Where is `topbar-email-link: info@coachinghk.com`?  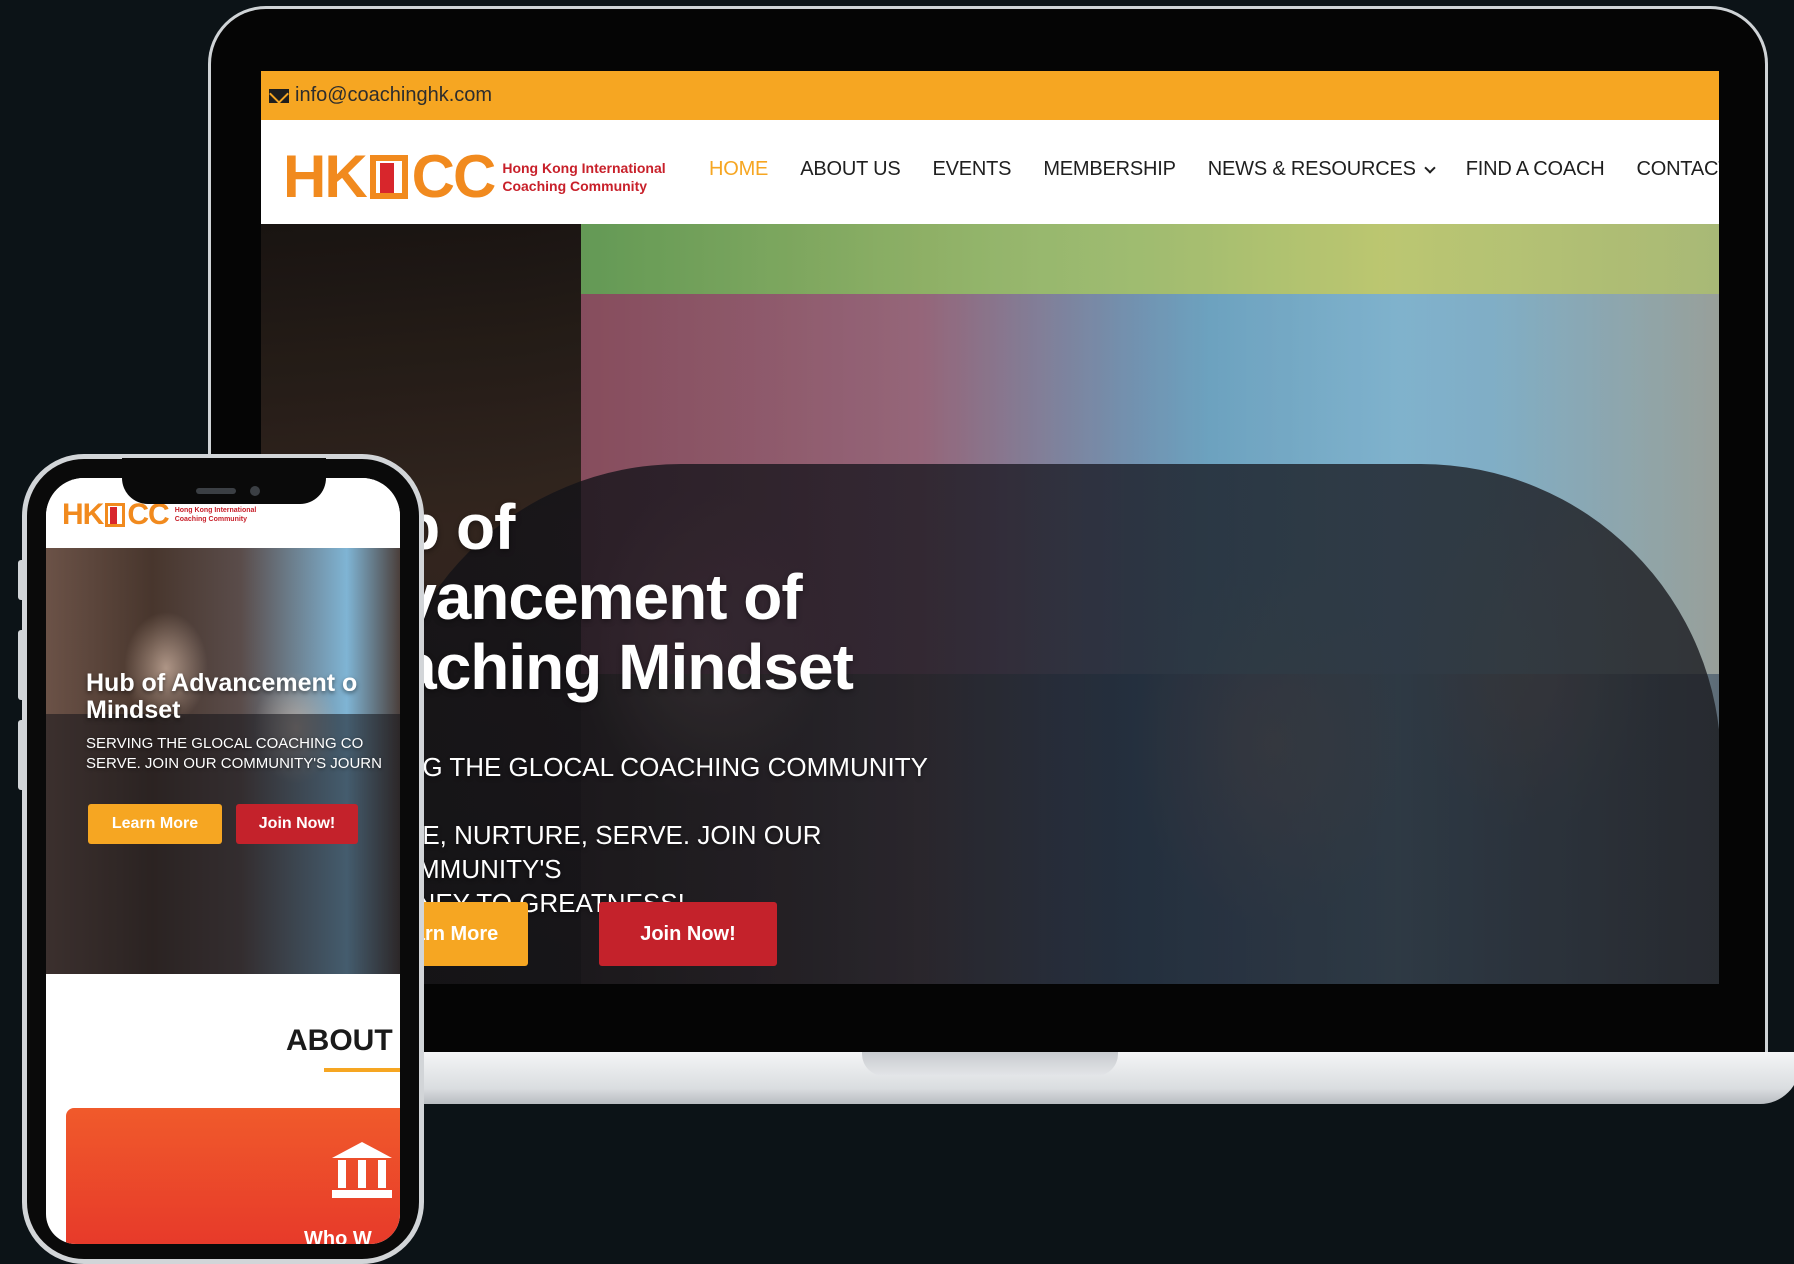 topbar-email-link: info@coachinghk.com is located at coordinates (393, 95).